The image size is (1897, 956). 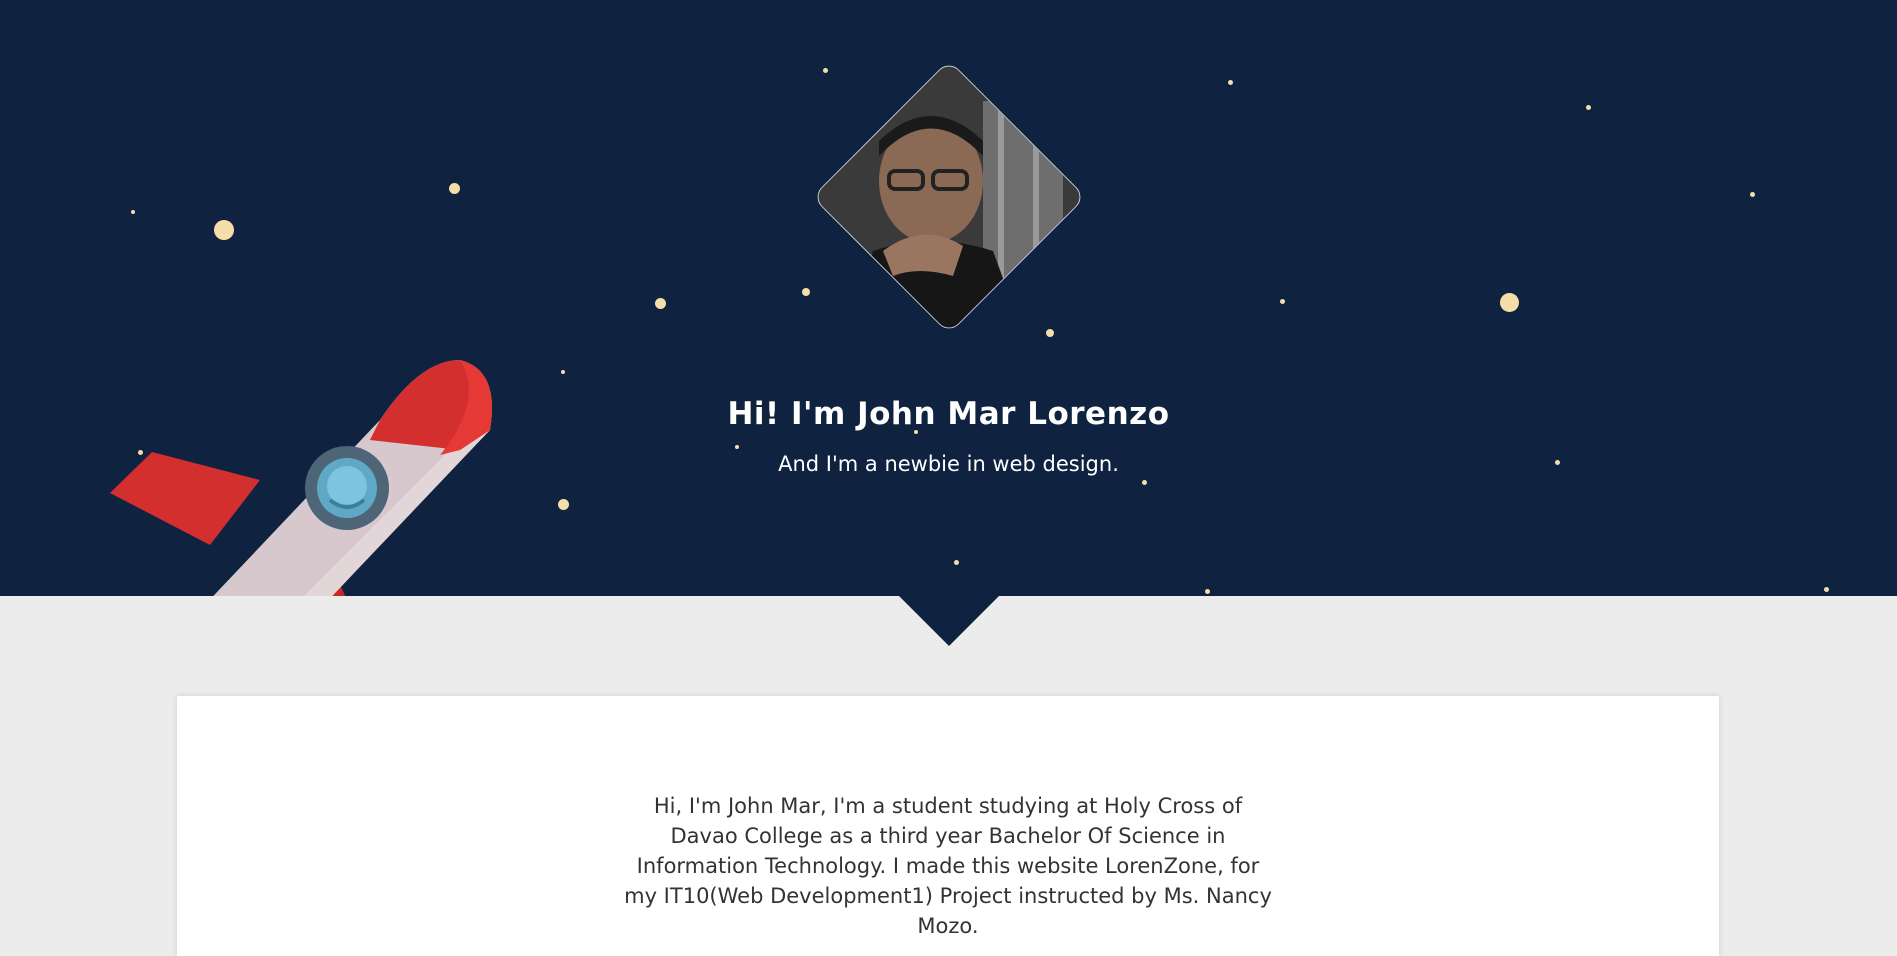 I want to click on avatar, so click(x=949, y=197).